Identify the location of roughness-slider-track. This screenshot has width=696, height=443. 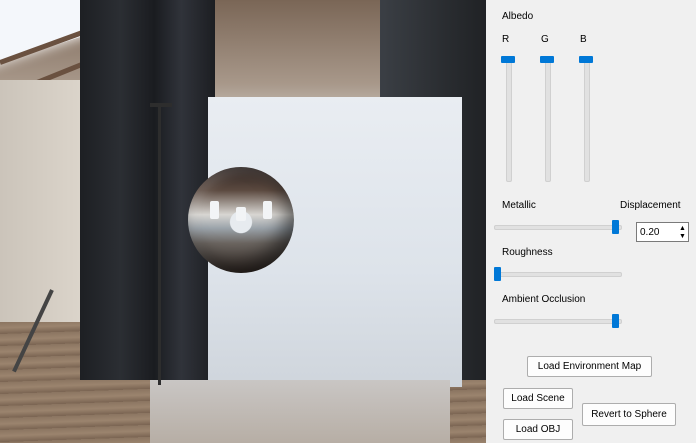
(558, 274).